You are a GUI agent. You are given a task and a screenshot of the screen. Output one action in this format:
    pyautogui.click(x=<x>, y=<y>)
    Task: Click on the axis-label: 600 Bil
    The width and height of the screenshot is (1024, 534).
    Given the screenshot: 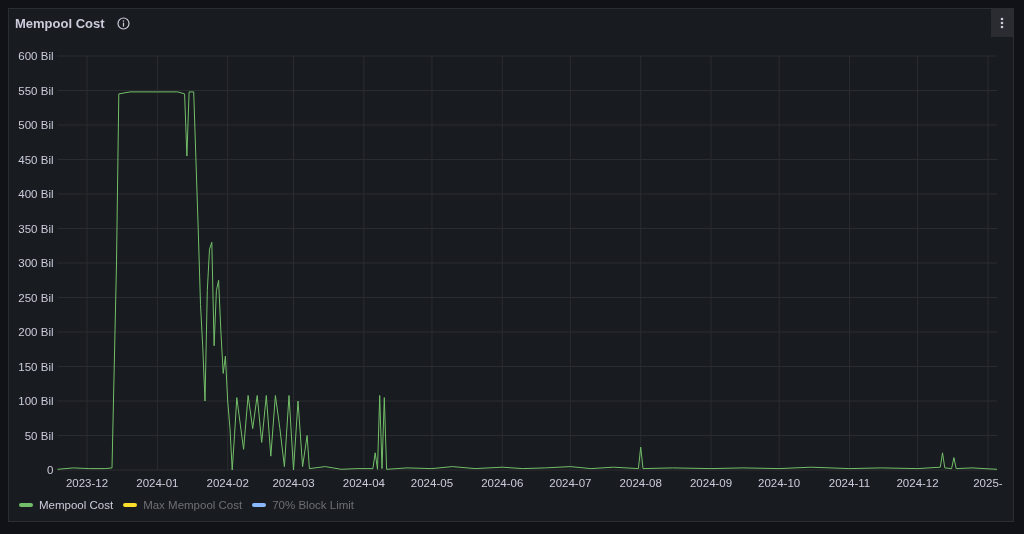 What is the action you would take?
    pyautogui.click(x=36, y=56)
    